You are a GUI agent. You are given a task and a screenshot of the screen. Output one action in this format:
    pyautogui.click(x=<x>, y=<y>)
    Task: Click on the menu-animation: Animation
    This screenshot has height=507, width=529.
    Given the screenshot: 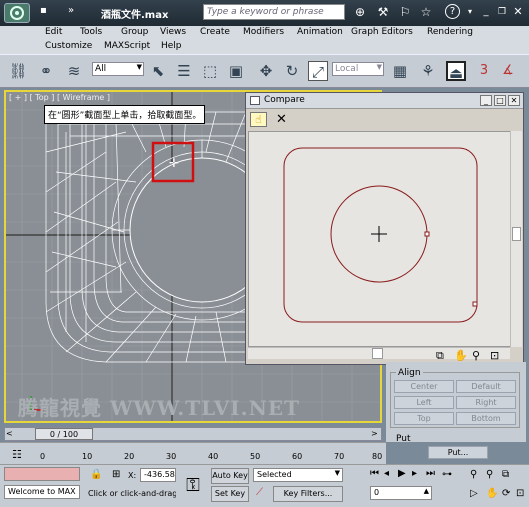 What is the action you would take?
    pyautogui.click(x=320, y=32)
    